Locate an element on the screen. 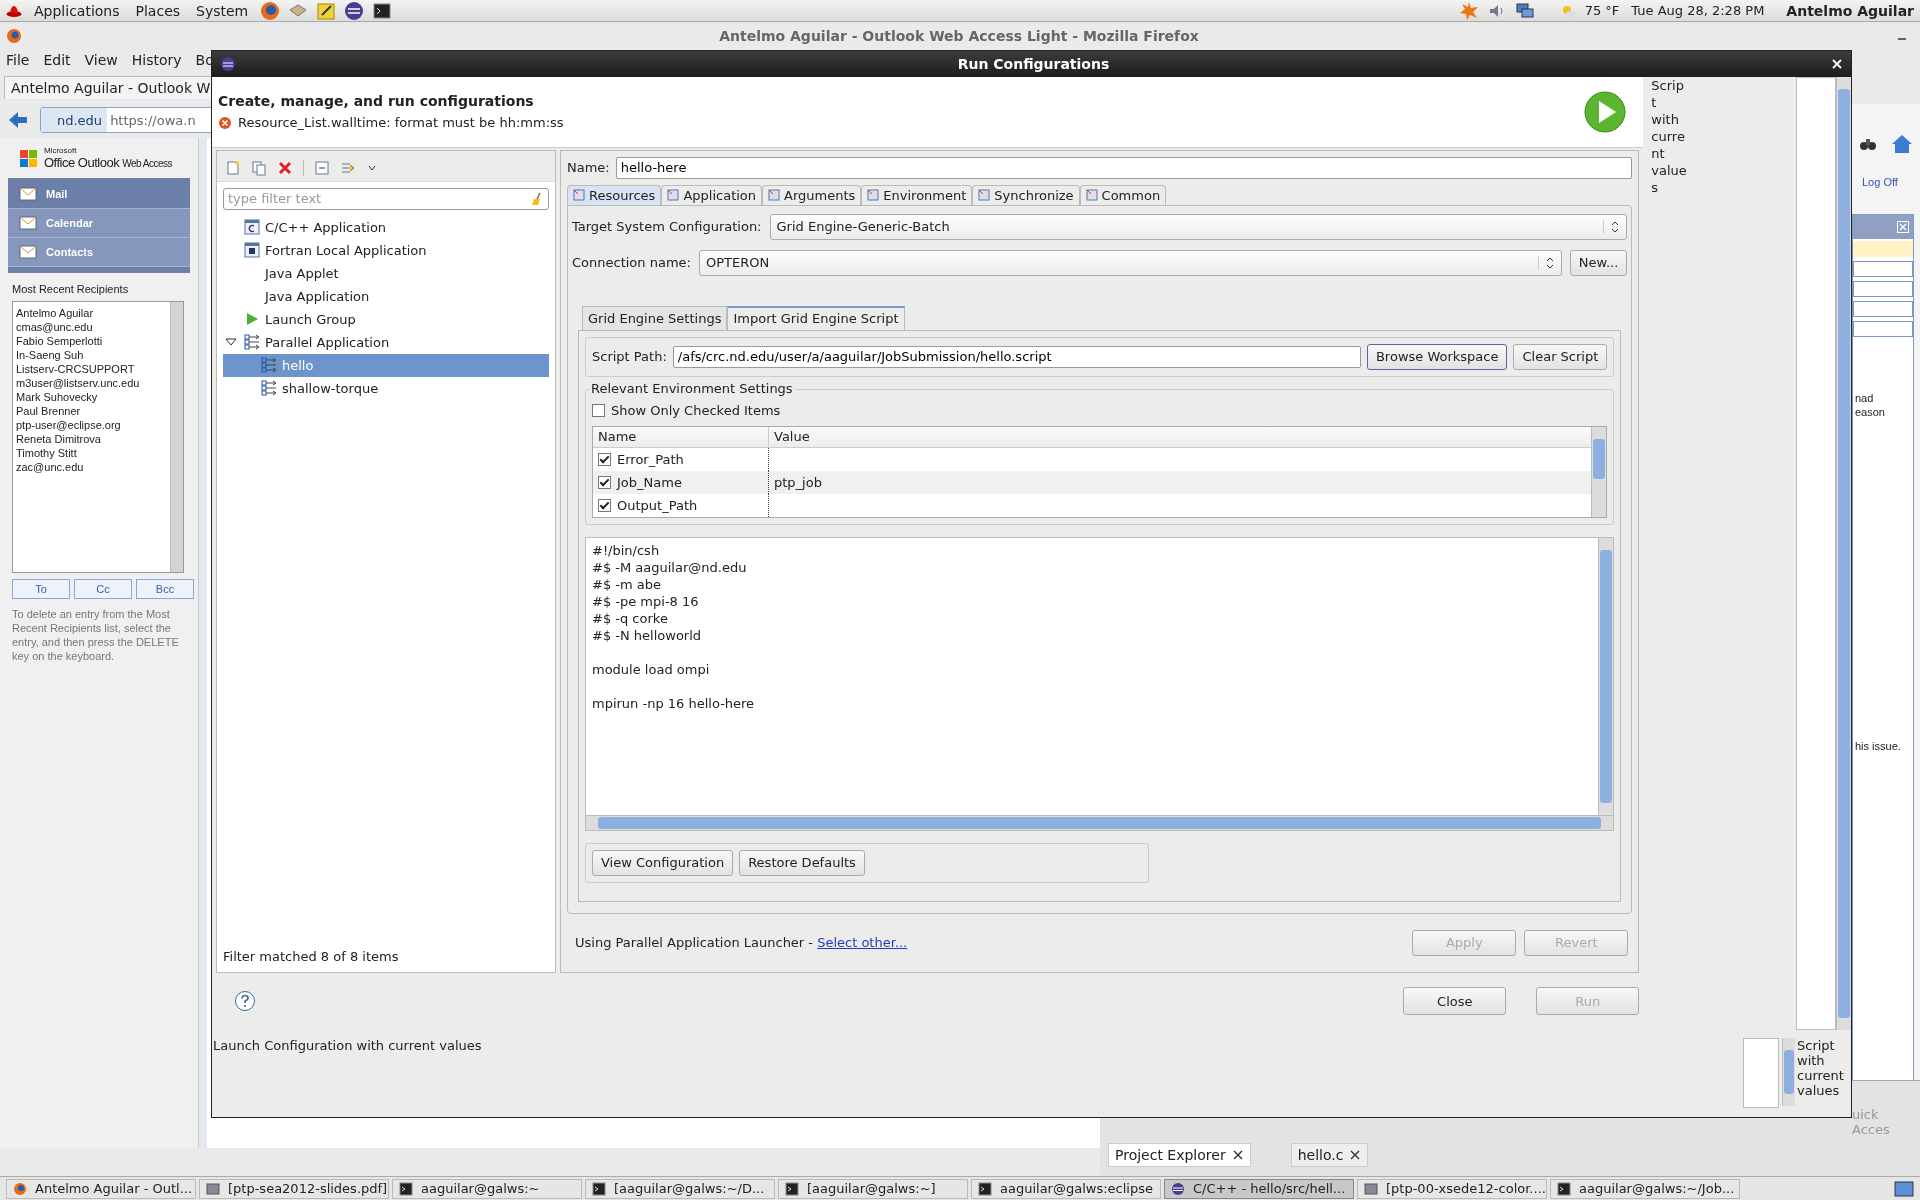  script-path-field: /afs/crc.nd.edu/user/a/aaguilar/JobSubmission/hello.script is located at coordinates (1016, 356).